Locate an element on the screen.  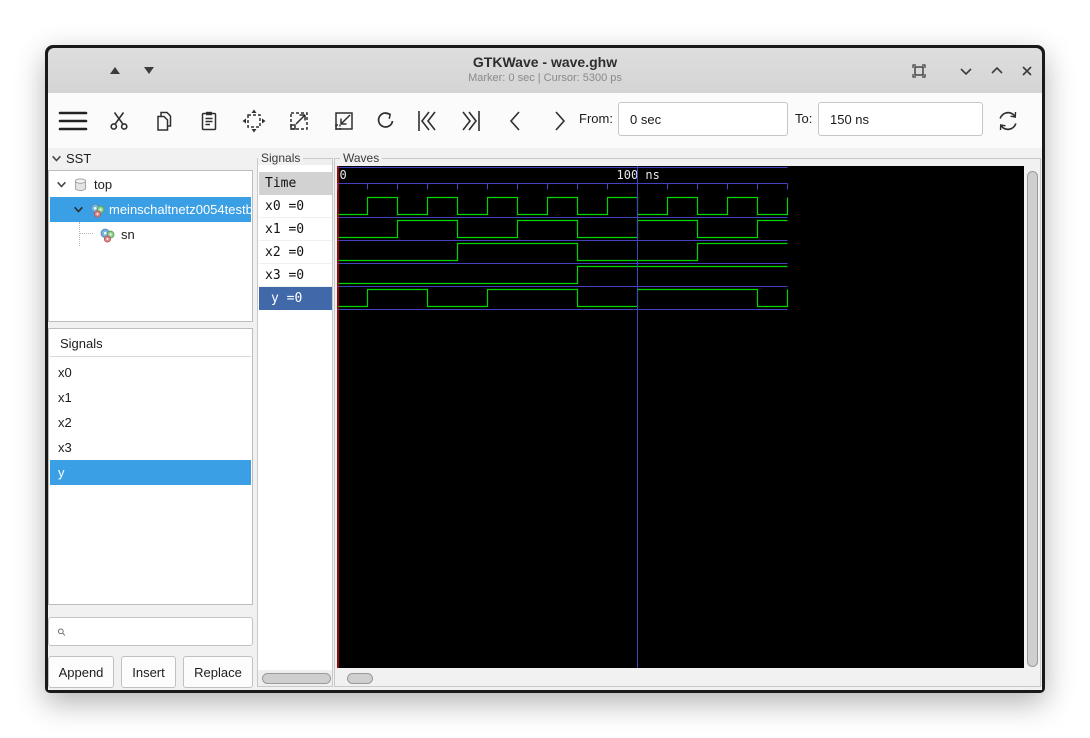
sst-label: SST is located at coordinates (79, 158).